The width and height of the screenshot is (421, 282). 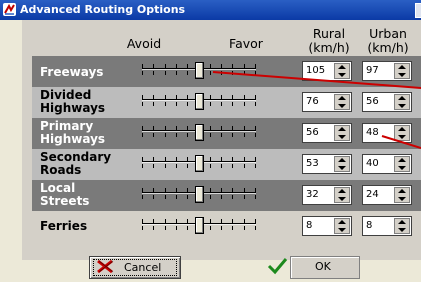 I want to click on rural-header-text: Rural (km/h), so click(x=329, y=40).